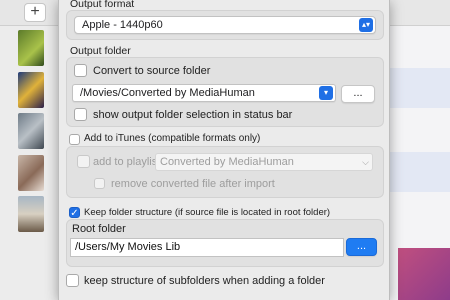  Describe the element at coordinates (83, 161) in the screenshot. I see `add-to-playlist-checkbox` at that location.